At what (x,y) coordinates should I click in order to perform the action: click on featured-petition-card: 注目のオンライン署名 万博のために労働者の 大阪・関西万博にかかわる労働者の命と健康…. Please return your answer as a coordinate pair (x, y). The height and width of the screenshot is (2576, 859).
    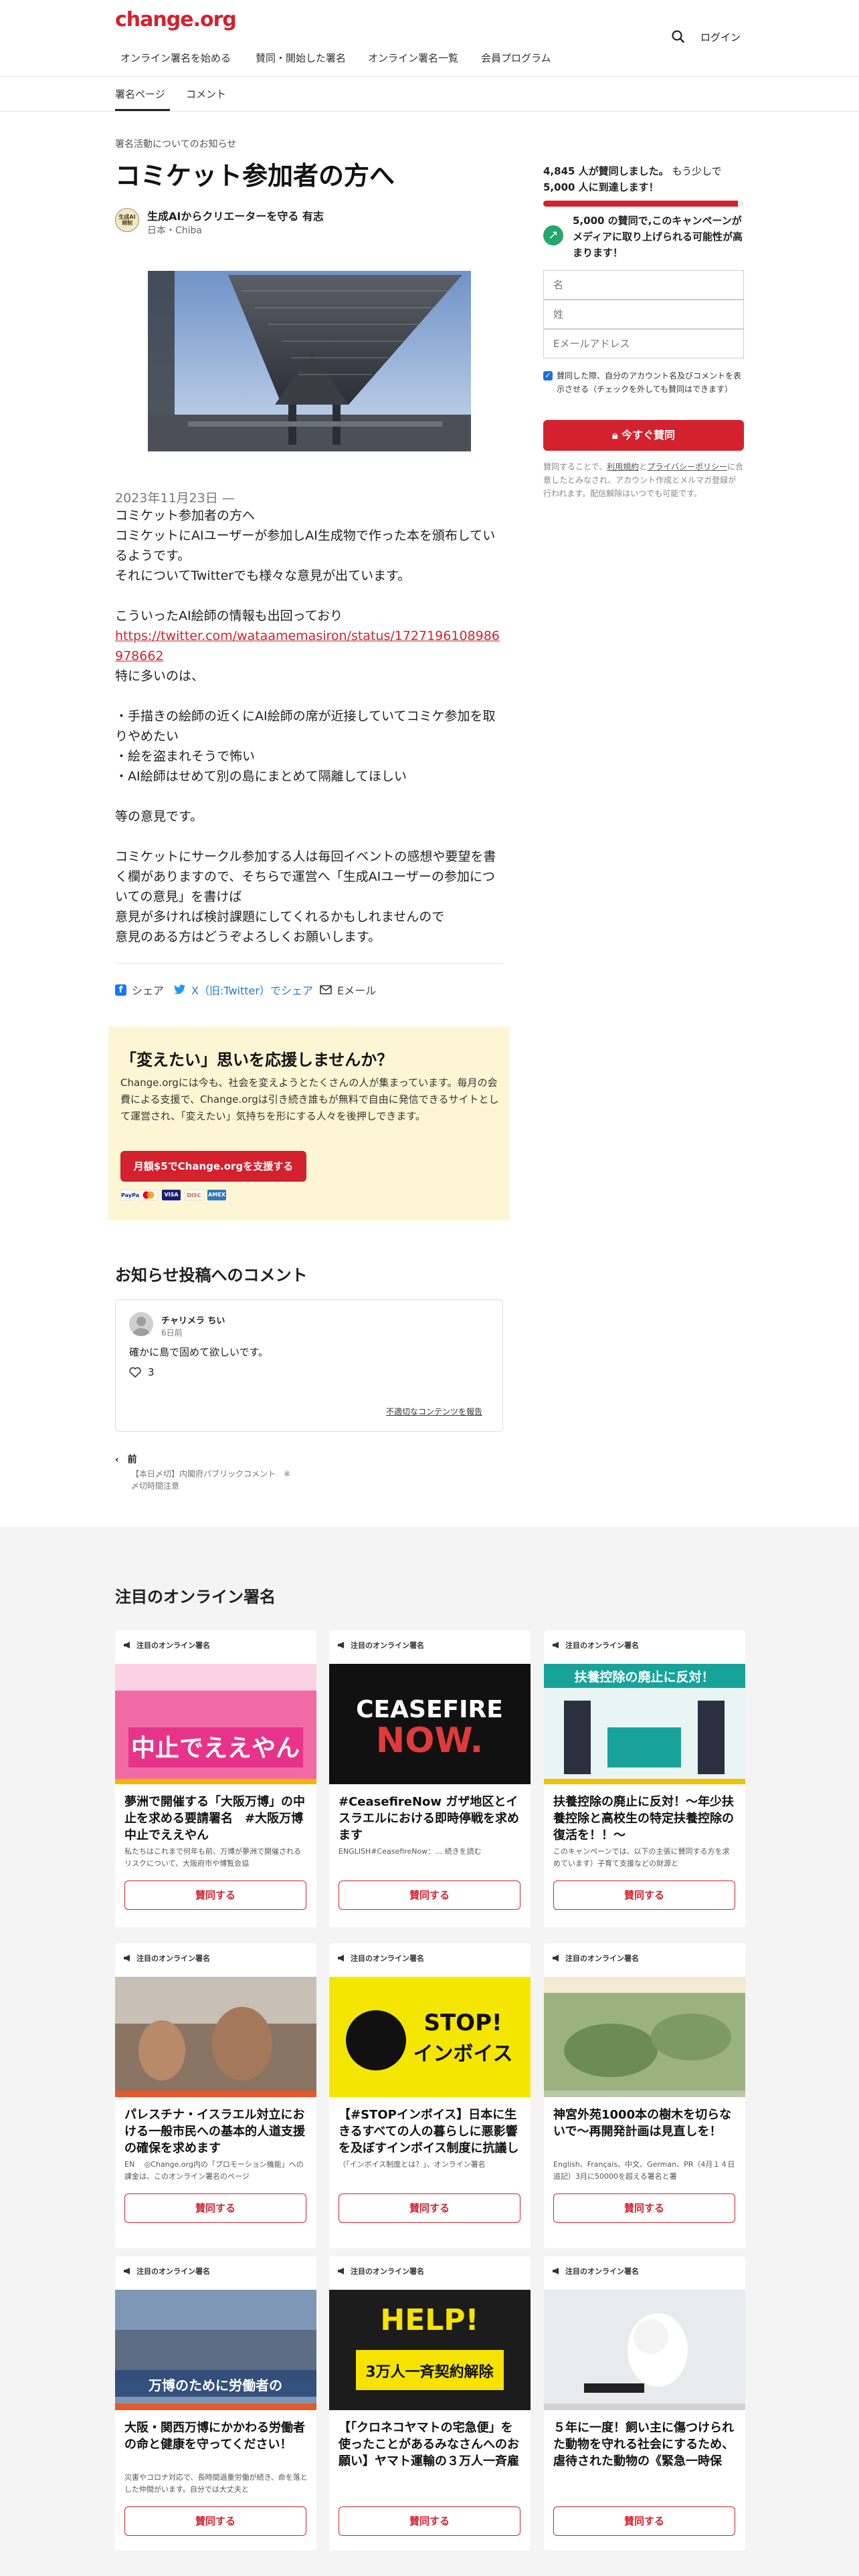
    Looking at the image, I should click on (215, 2403).